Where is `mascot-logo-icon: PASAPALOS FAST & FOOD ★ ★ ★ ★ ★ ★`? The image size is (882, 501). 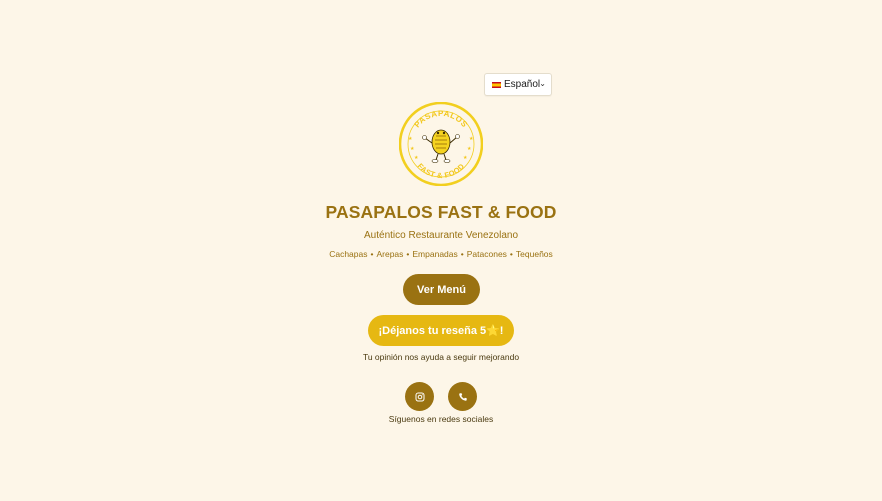
mascot-logo-icon: PASAPALOS FAST & FOOD ★ ★ ★ ★ ★ ★ is located at coordinates (441, 144).